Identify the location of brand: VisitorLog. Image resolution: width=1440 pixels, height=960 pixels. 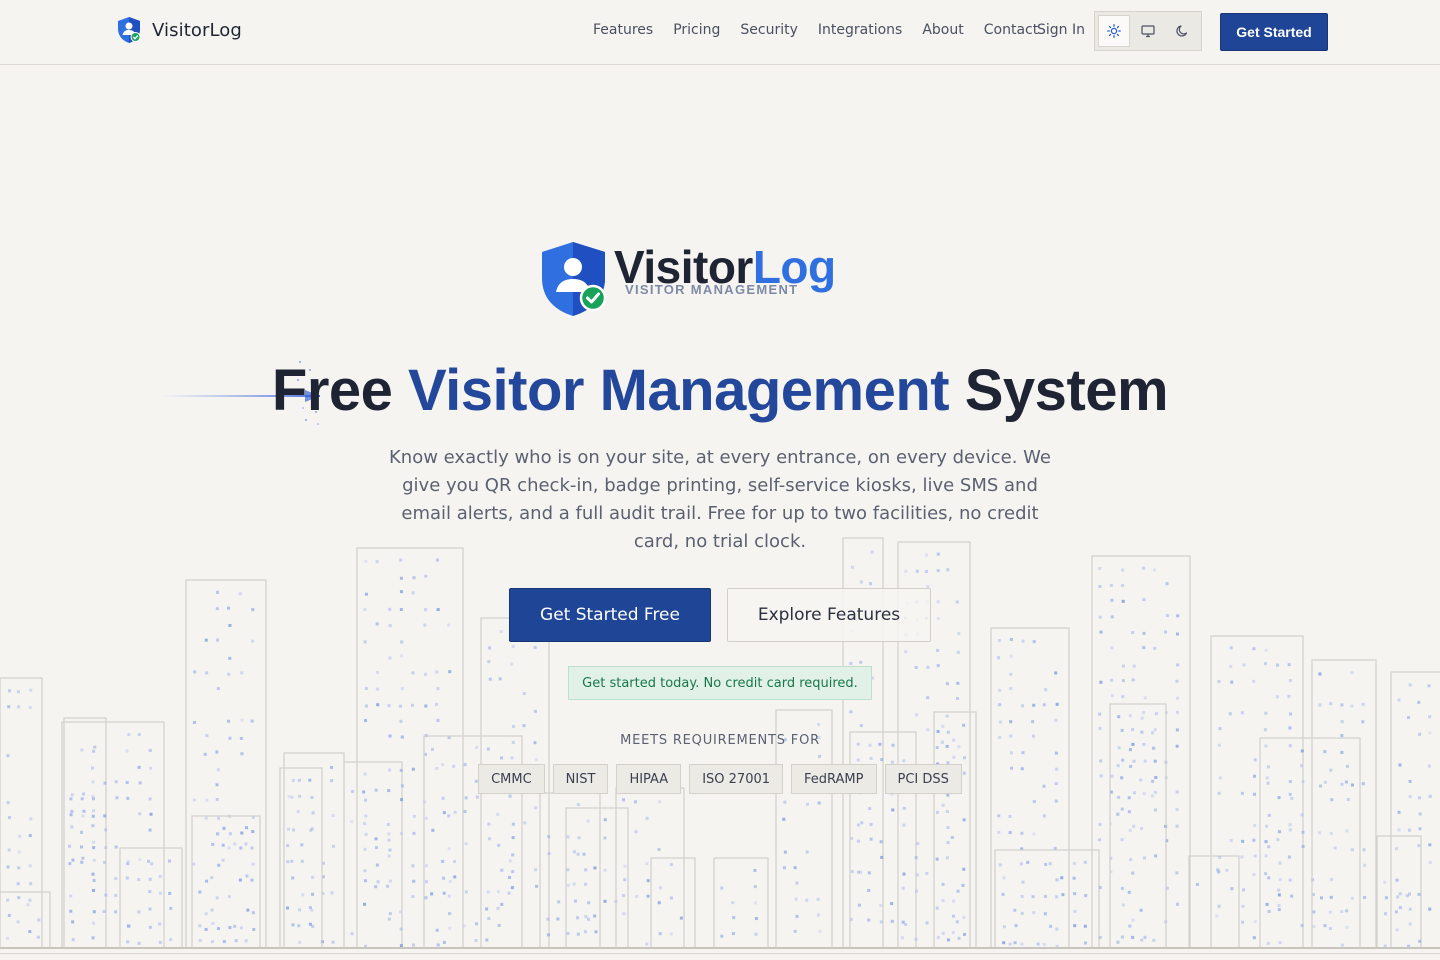
(179, 30).